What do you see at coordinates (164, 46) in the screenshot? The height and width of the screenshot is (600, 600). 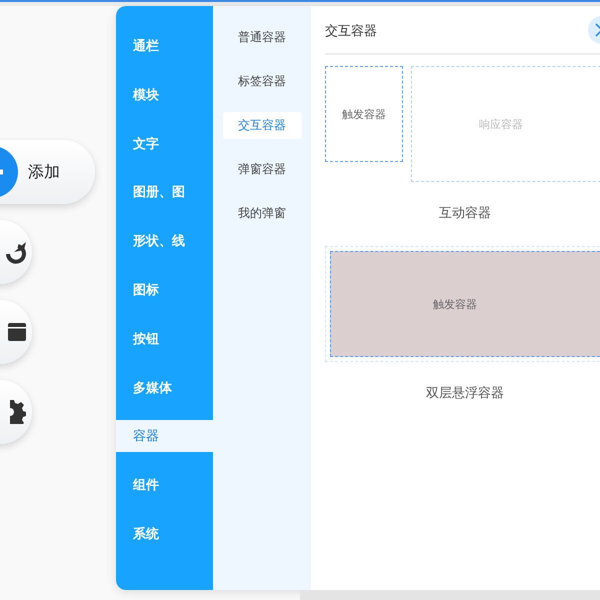 I see `category-item: 通栏` at bounding box center [164, 46].